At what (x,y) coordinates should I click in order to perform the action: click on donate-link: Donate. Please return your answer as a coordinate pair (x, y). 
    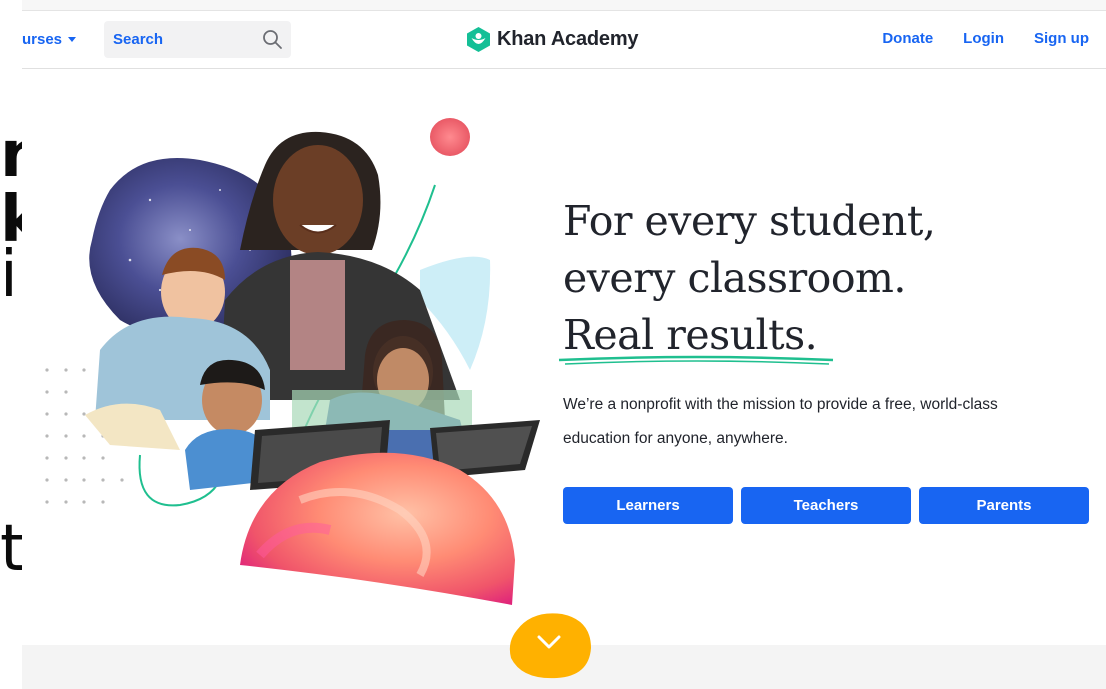
    Looking at the image, I should click on (907, 38).